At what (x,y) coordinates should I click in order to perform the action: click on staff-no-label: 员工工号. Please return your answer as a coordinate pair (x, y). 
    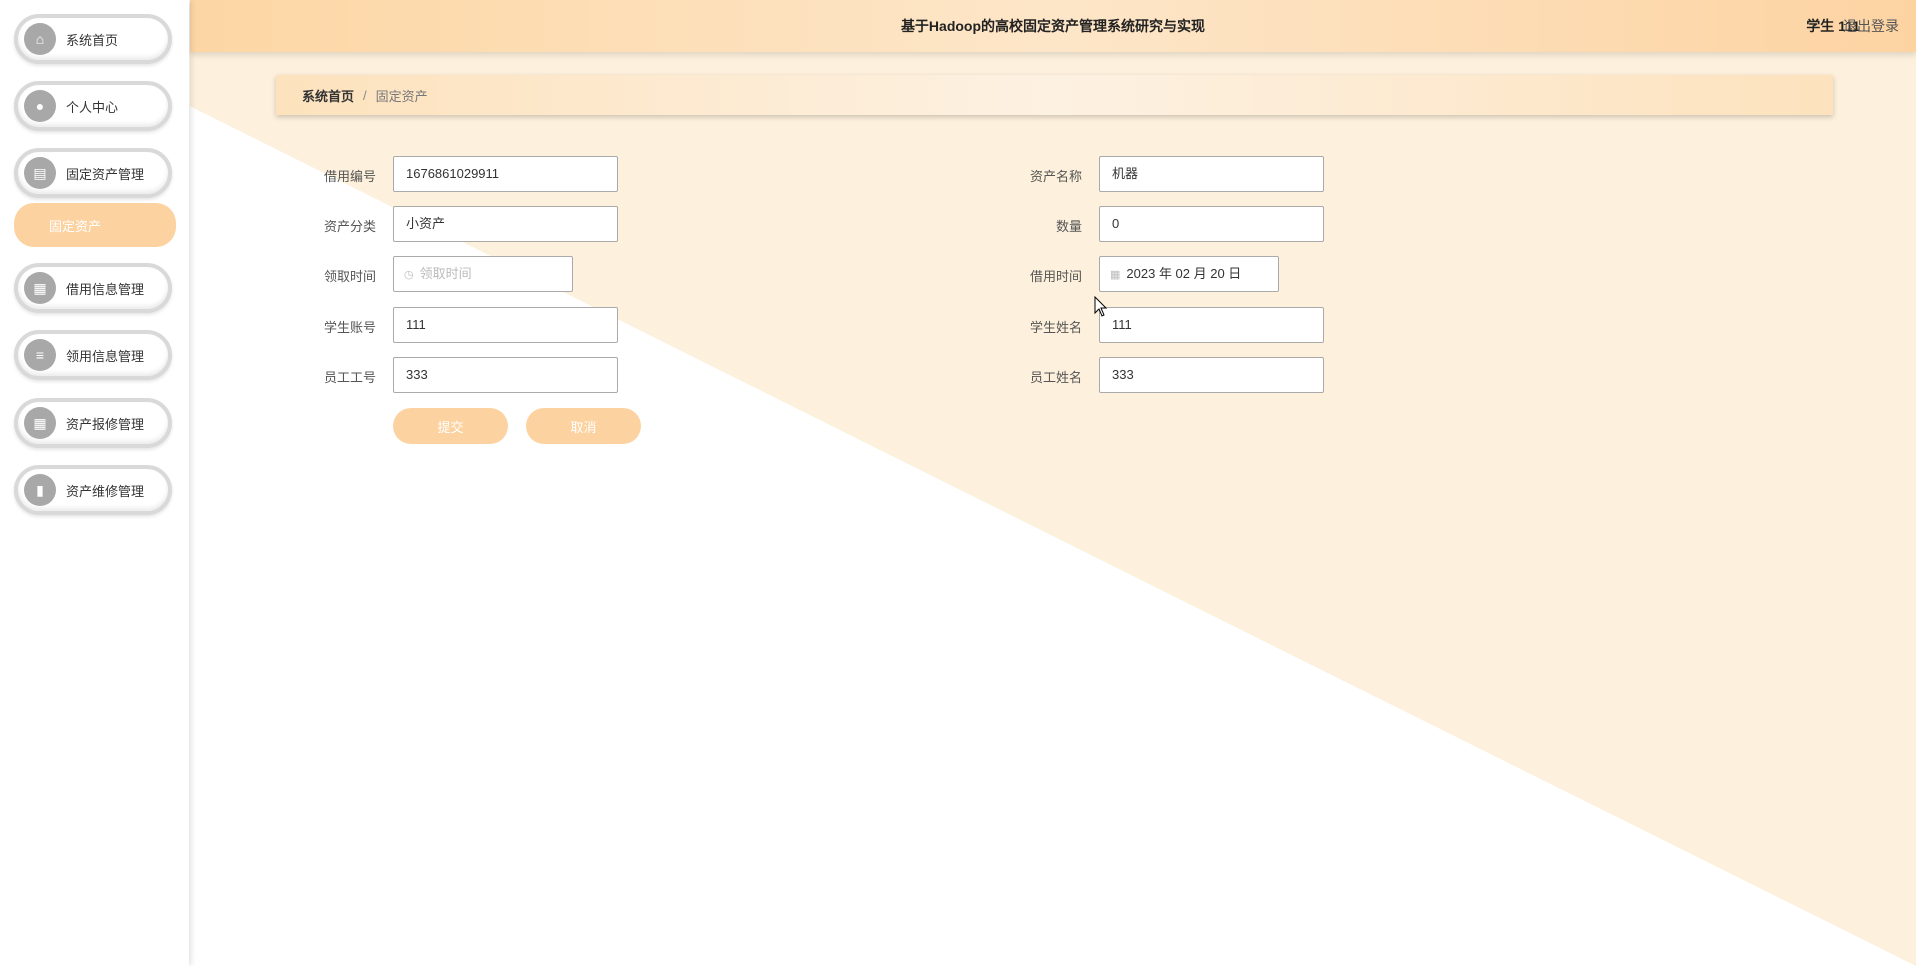
    Looking at the image, I should click on (349, 377).